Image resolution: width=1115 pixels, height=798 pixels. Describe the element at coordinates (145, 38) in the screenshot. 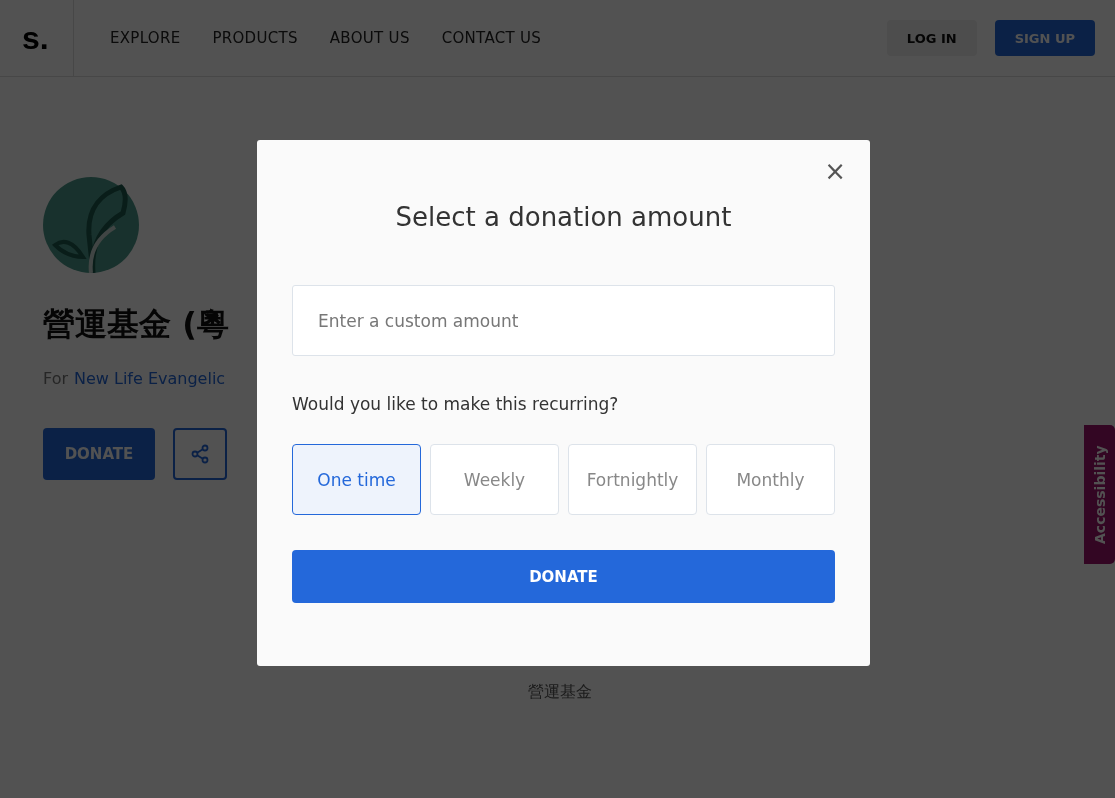

I see `nav-link: EXPLORE` at that location.